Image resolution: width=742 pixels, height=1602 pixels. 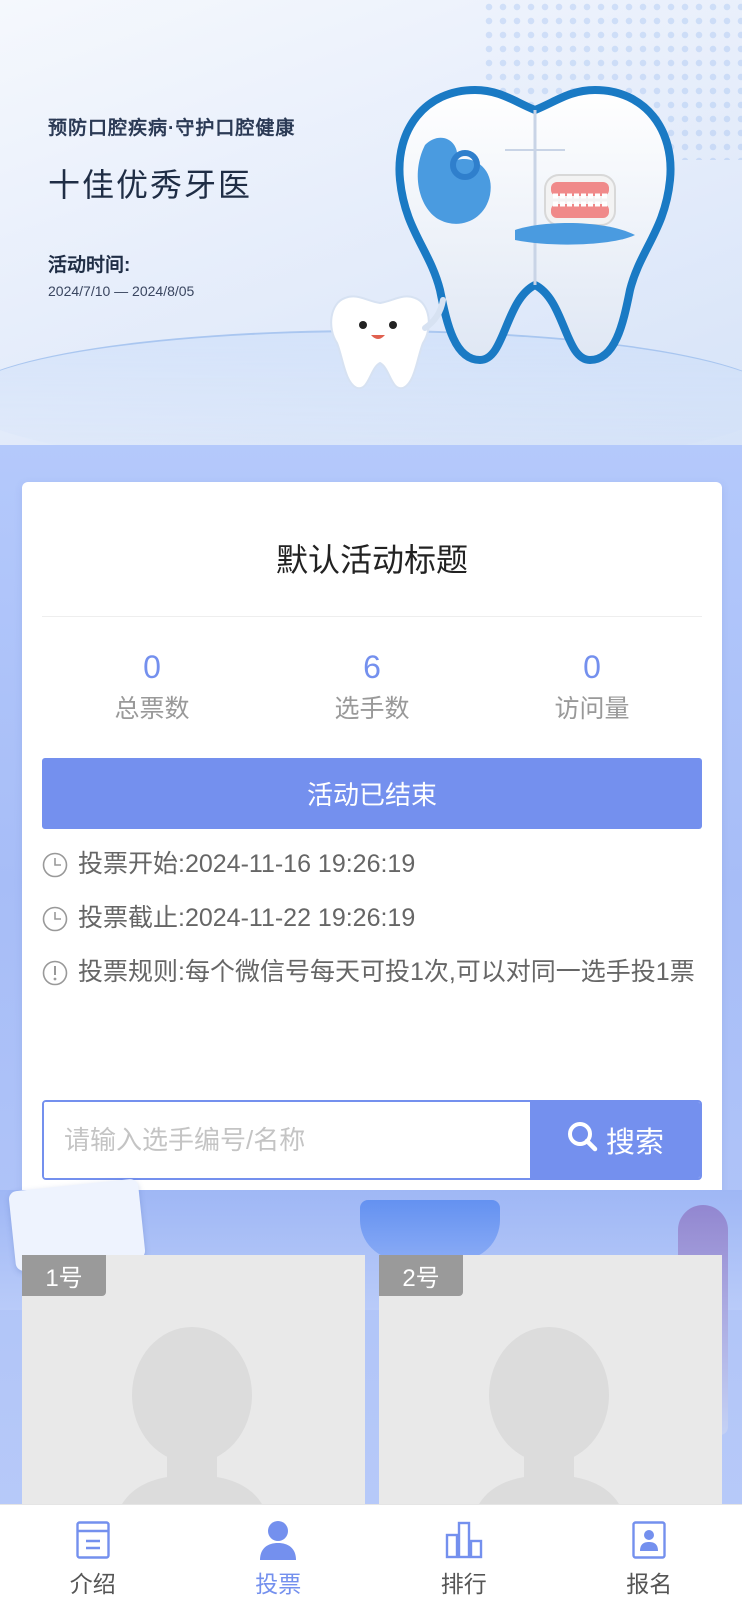 I want to click on contact-card-icon, so click(x=649, y=1540).